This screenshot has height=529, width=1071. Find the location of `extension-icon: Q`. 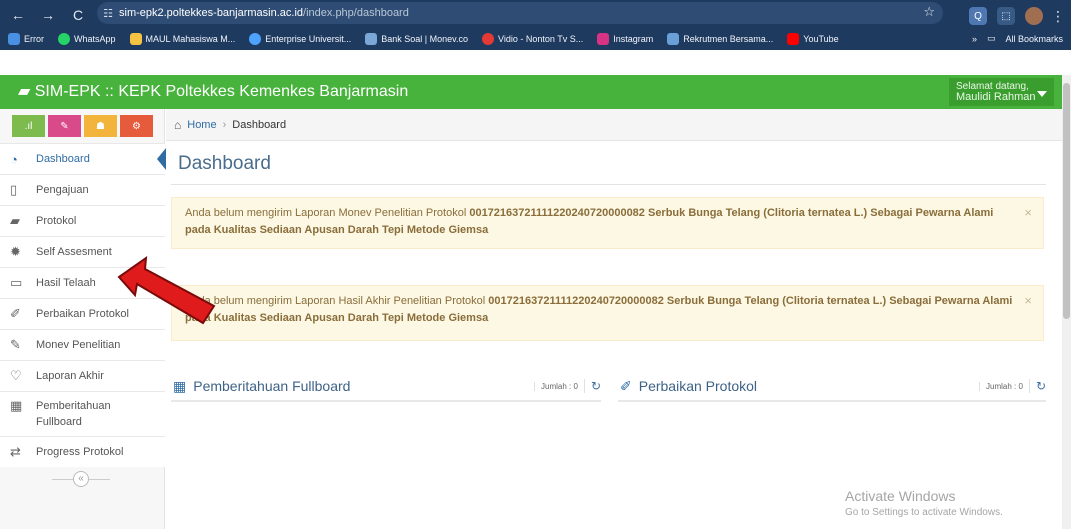

extension-icon: Q is located at coordinates (978, 16).